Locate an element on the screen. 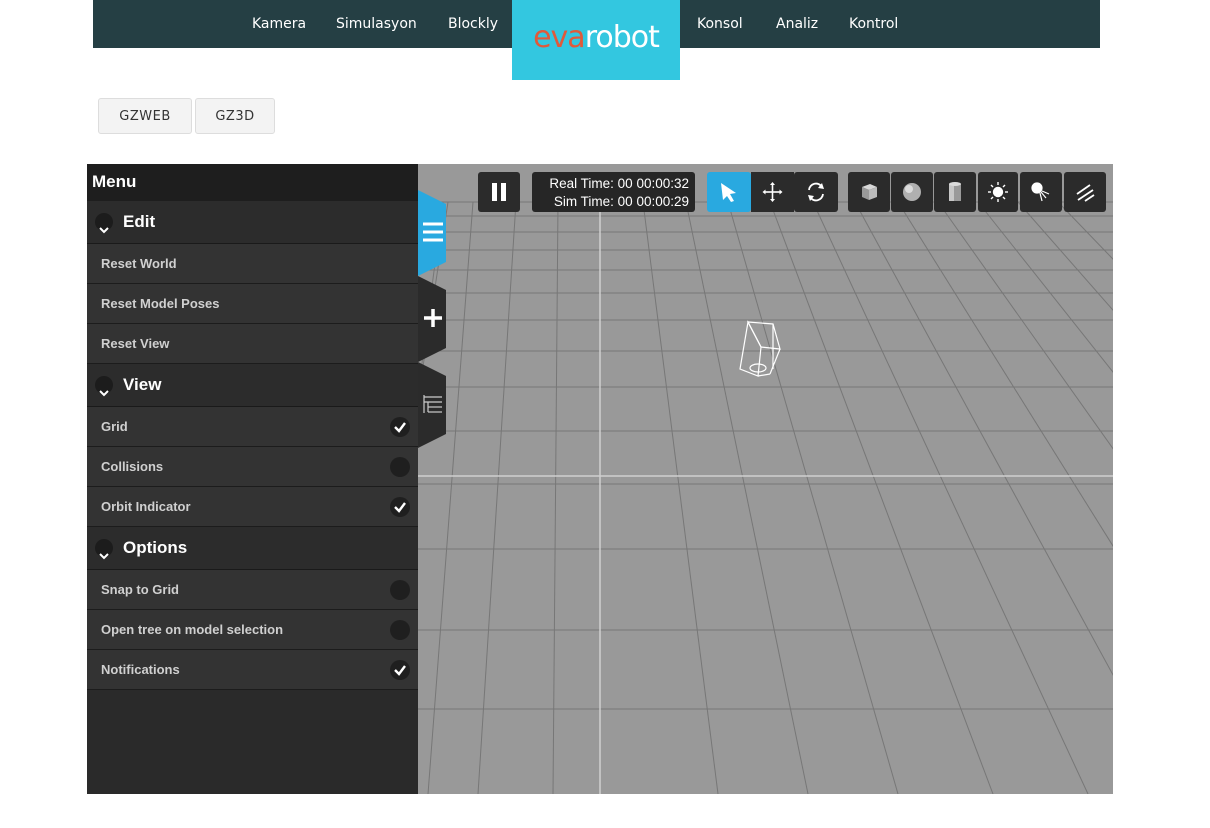 The width and height of the screenshot is (1210, 828). menu-item-label: Grid is located at coordinates (114, 426).